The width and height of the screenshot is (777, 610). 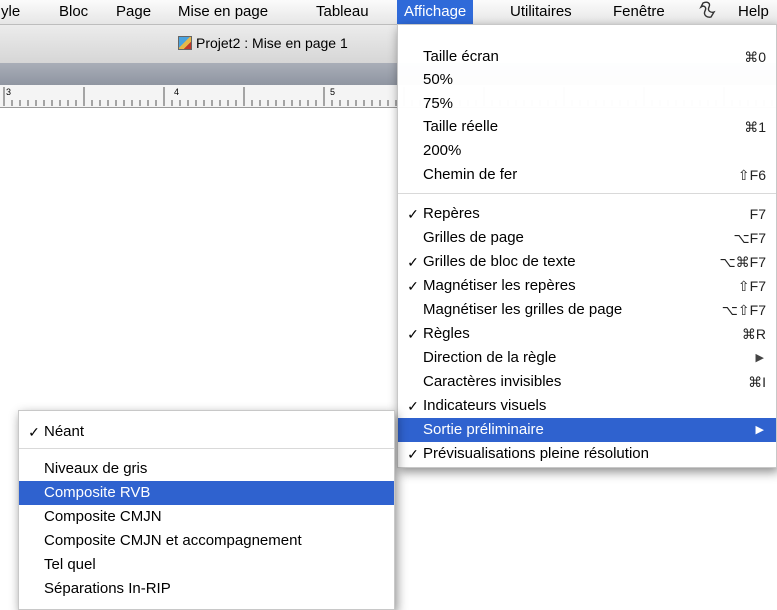 I want to click on sortie-submenu-item-label: Composite CMJN et accompagnement, so click(x=173, y=540).